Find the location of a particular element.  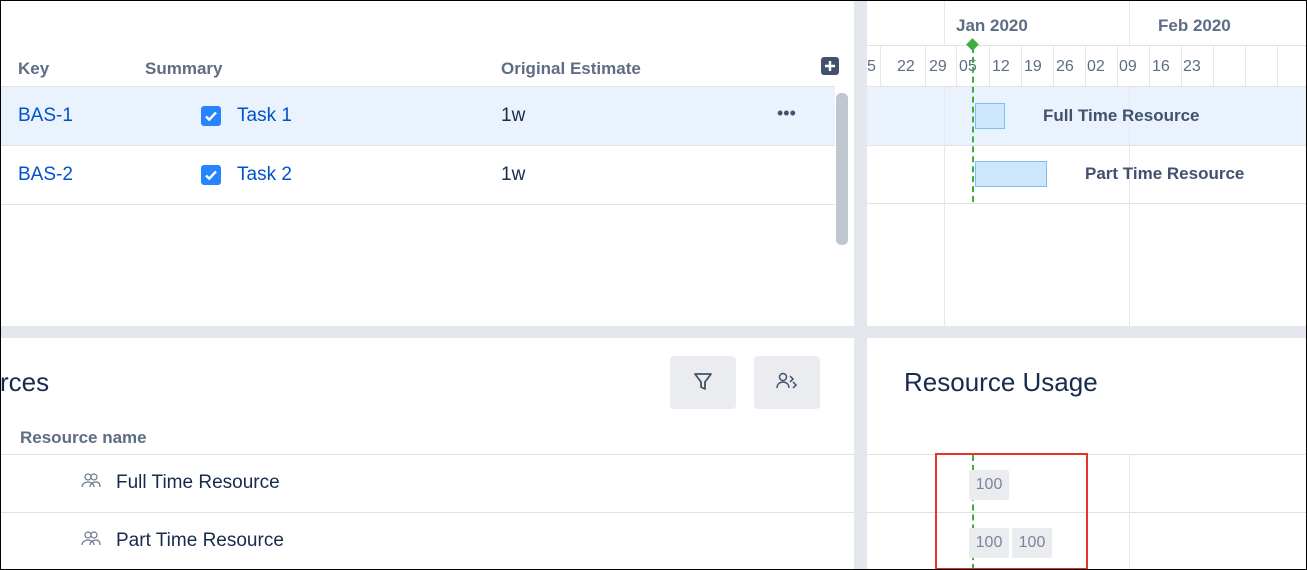

gantt-bar-label: Full Time Resource is located at coordinates (1121, 115).